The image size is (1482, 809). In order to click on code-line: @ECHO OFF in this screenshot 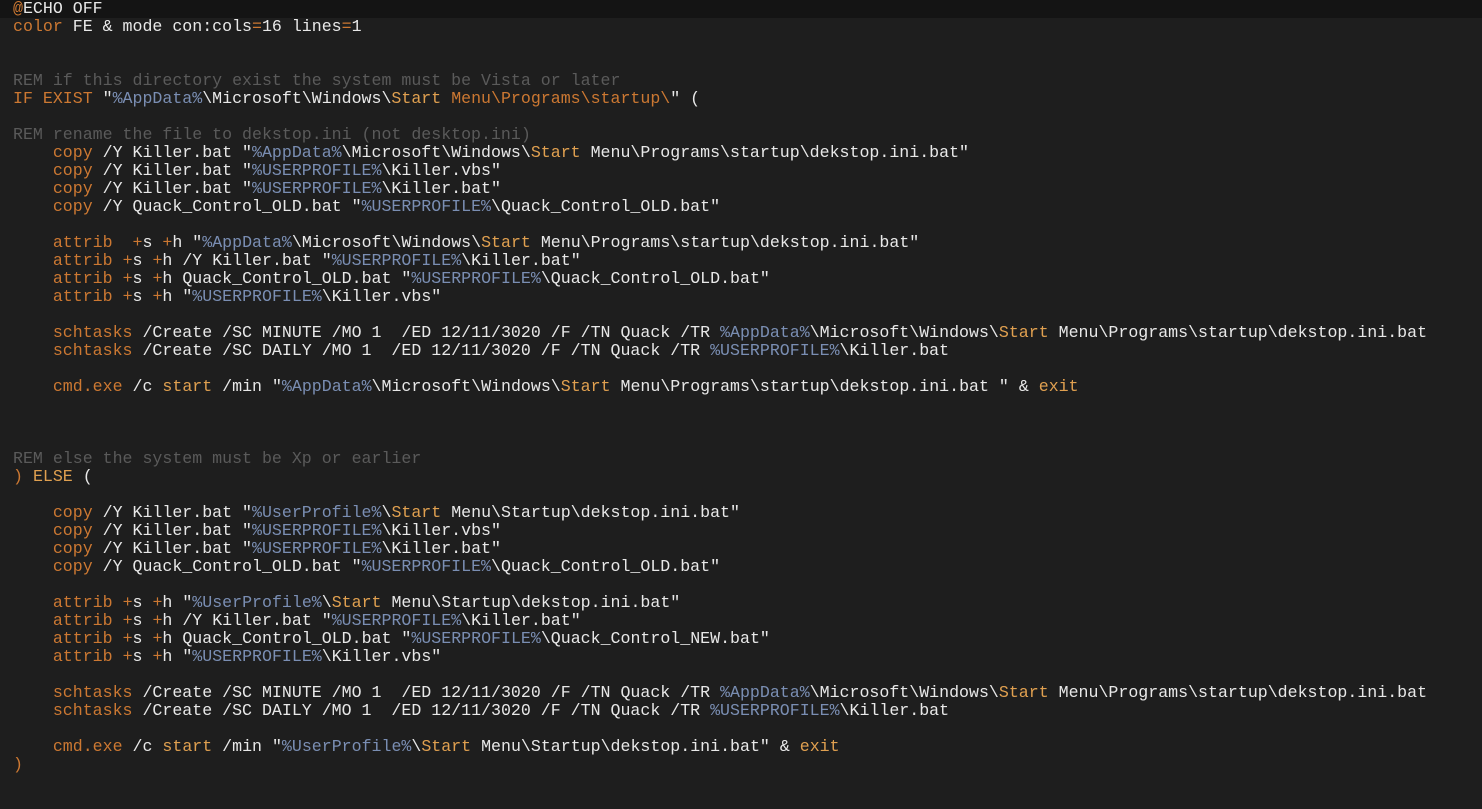, I will do `click(720, 9)`.